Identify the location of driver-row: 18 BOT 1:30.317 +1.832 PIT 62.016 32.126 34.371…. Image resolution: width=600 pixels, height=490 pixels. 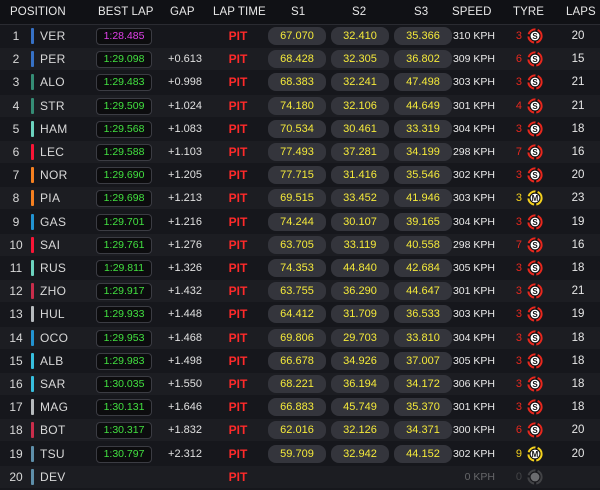
(300, 430).